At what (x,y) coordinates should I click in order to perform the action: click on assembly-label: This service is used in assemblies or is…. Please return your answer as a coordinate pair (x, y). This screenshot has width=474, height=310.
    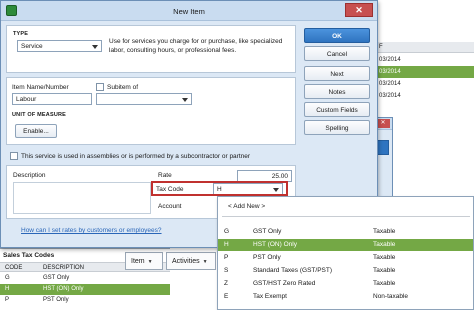
    Looking at the image, I should click on (136, 156).